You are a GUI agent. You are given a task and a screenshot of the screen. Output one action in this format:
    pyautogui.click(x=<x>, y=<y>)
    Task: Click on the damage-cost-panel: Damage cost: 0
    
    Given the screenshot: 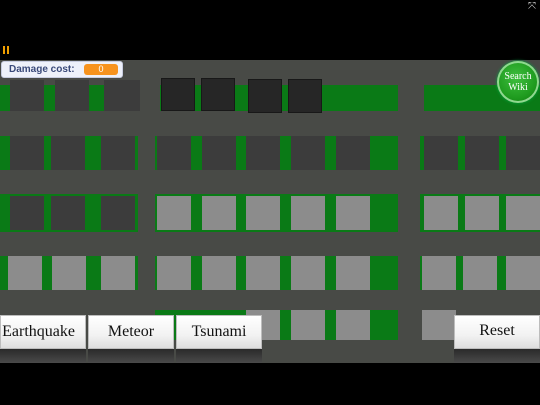 What is the action you would take?
    pyautogui.click(x=62, y=69)
    